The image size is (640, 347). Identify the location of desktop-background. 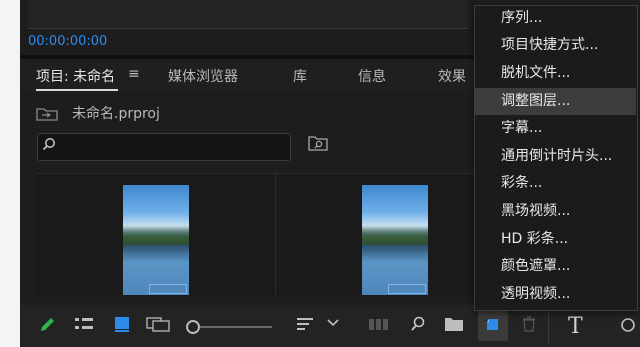
(10, 173).